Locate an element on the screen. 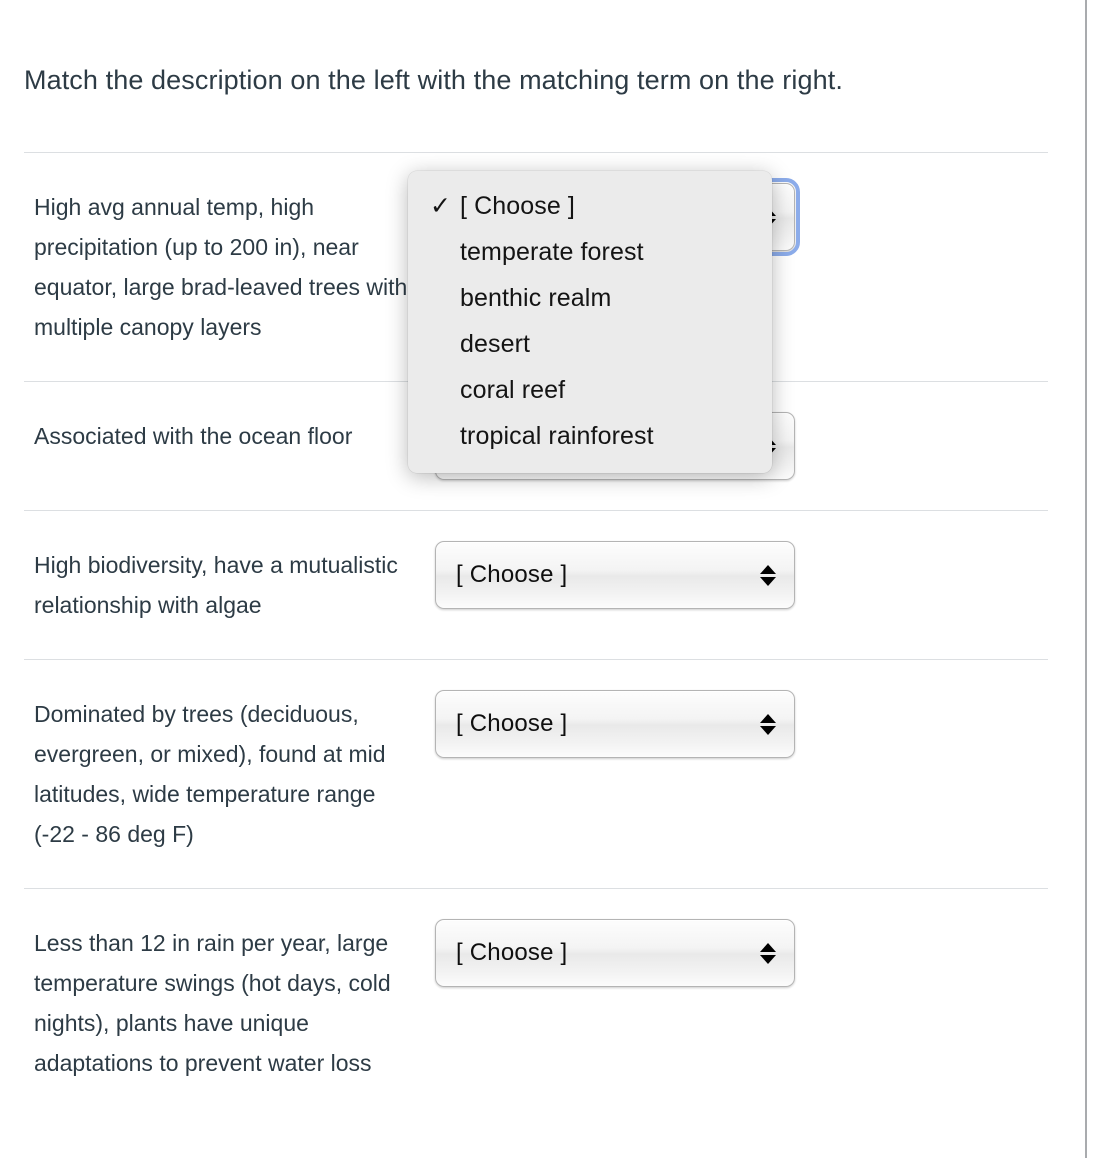 This screenshot has width=1096, height=1158. dropdown-option-benthic-realm: benthic realm is located at coordinates (590, 298).